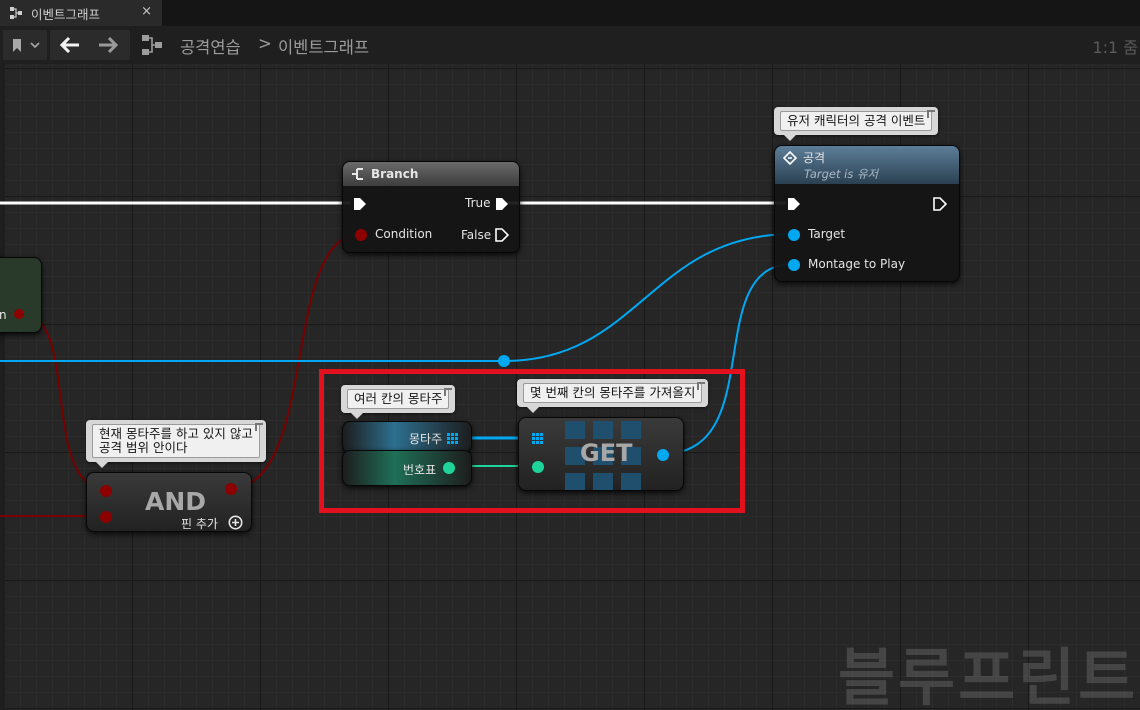 The width and height of the screenshot is (1140, 710). Describe the element at coordinates (841, 174) in the screenshot. I see `attack-subtitle: Target is 유저` at that location.